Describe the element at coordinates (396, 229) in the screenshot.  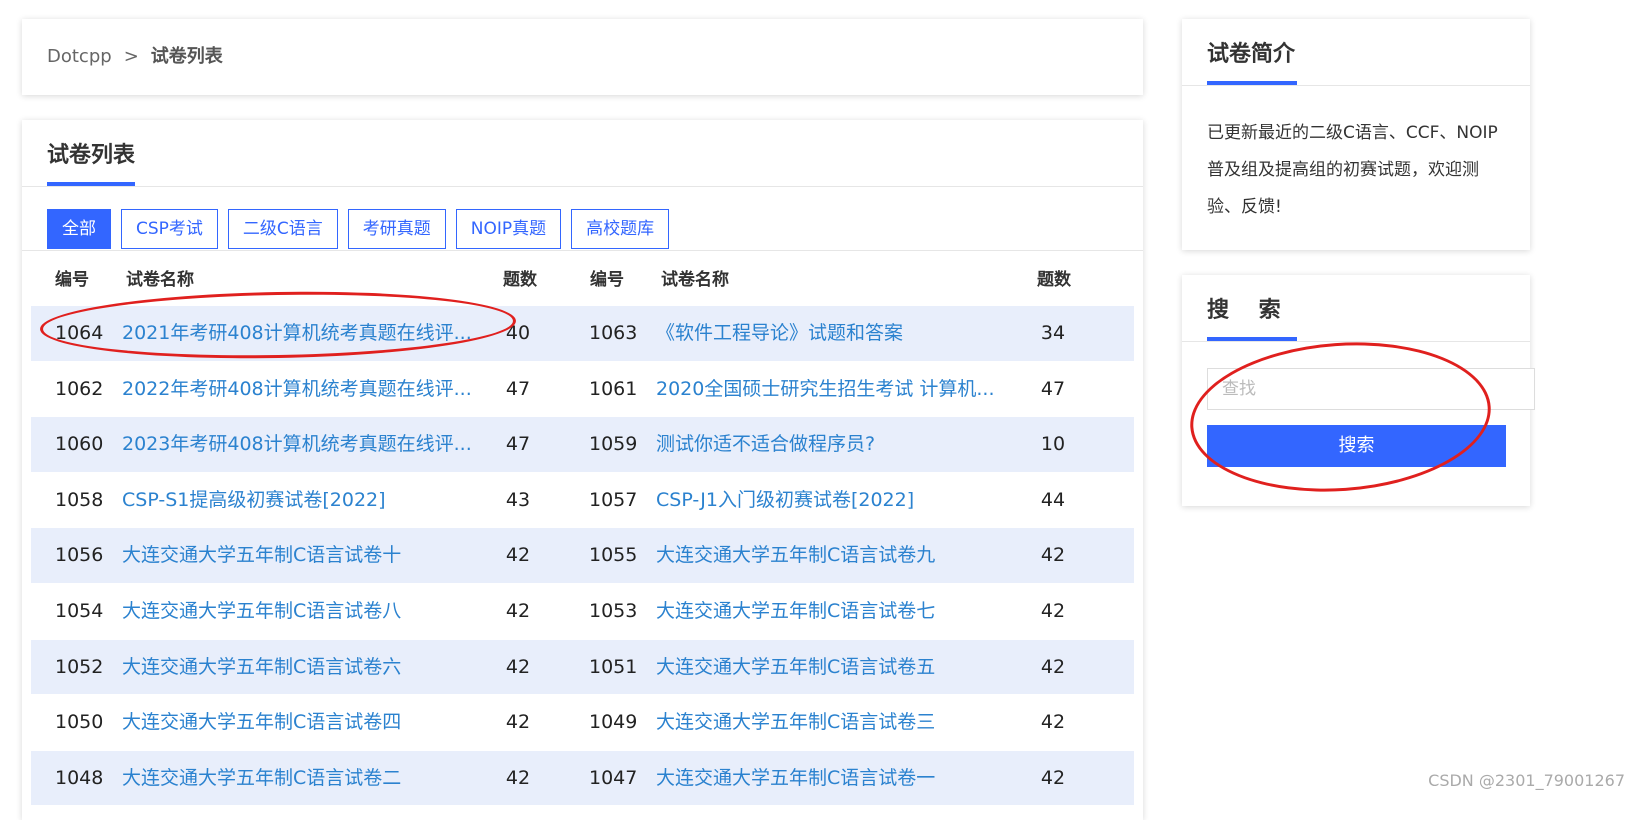
I see `tab-3: 考研真题` at that location.